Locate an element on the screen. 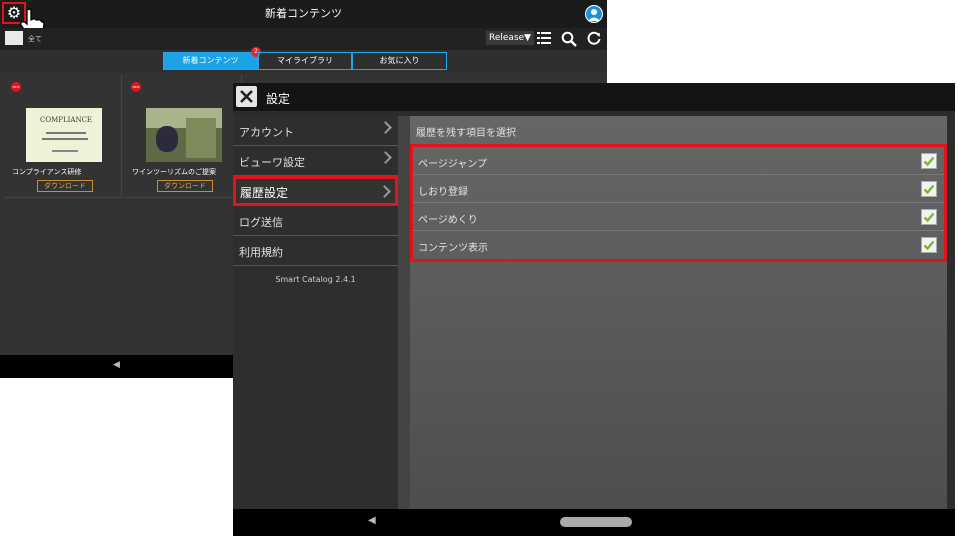  option-bookmark: しおり登録 is located at coordinates (678, 189).